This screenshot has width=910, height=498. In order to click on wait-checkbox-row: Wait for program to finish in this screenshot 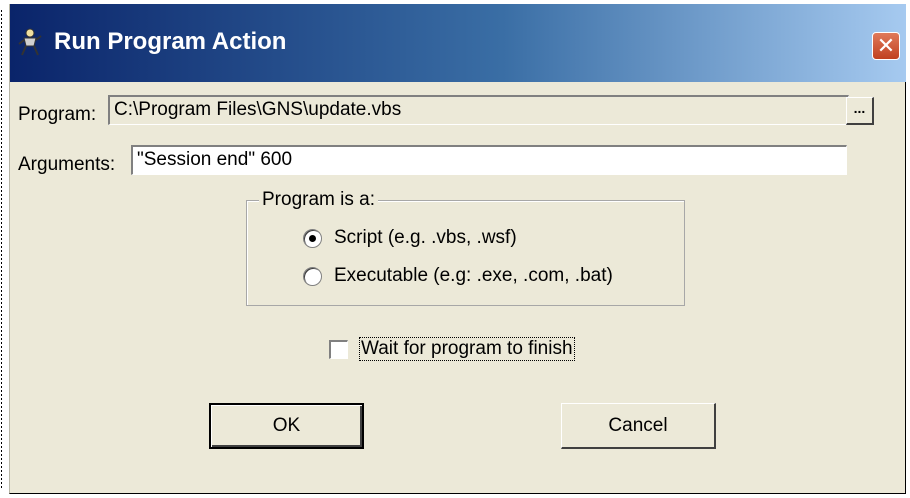, I will do `click(452, 349)`.